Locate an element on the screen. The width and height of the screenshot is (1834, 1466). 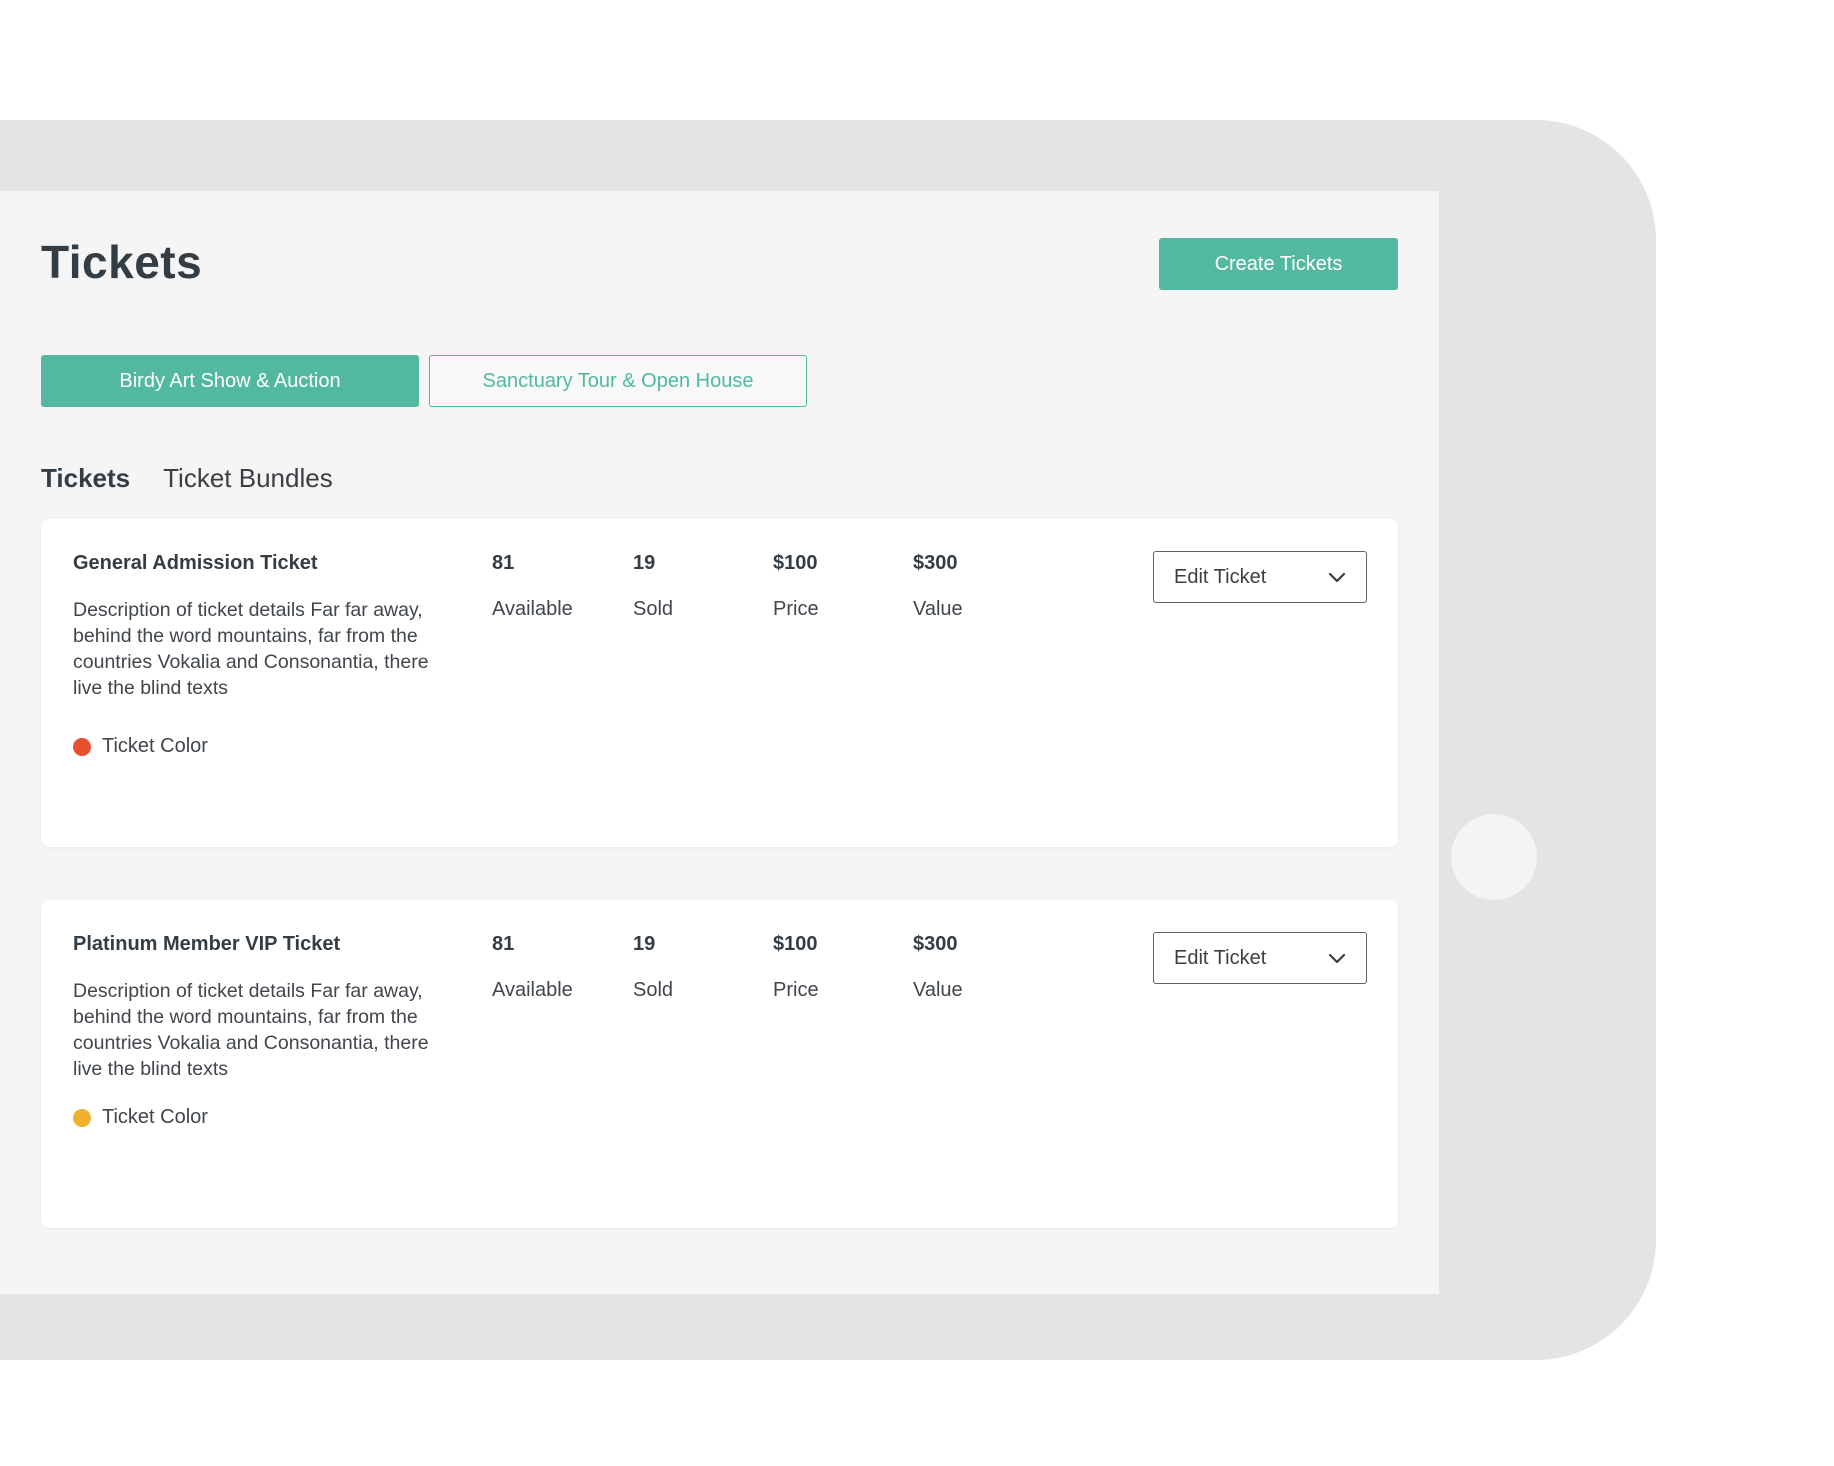
ticket-tabs: Tickets Ticket Bundles is located at coordinates (187, 478).